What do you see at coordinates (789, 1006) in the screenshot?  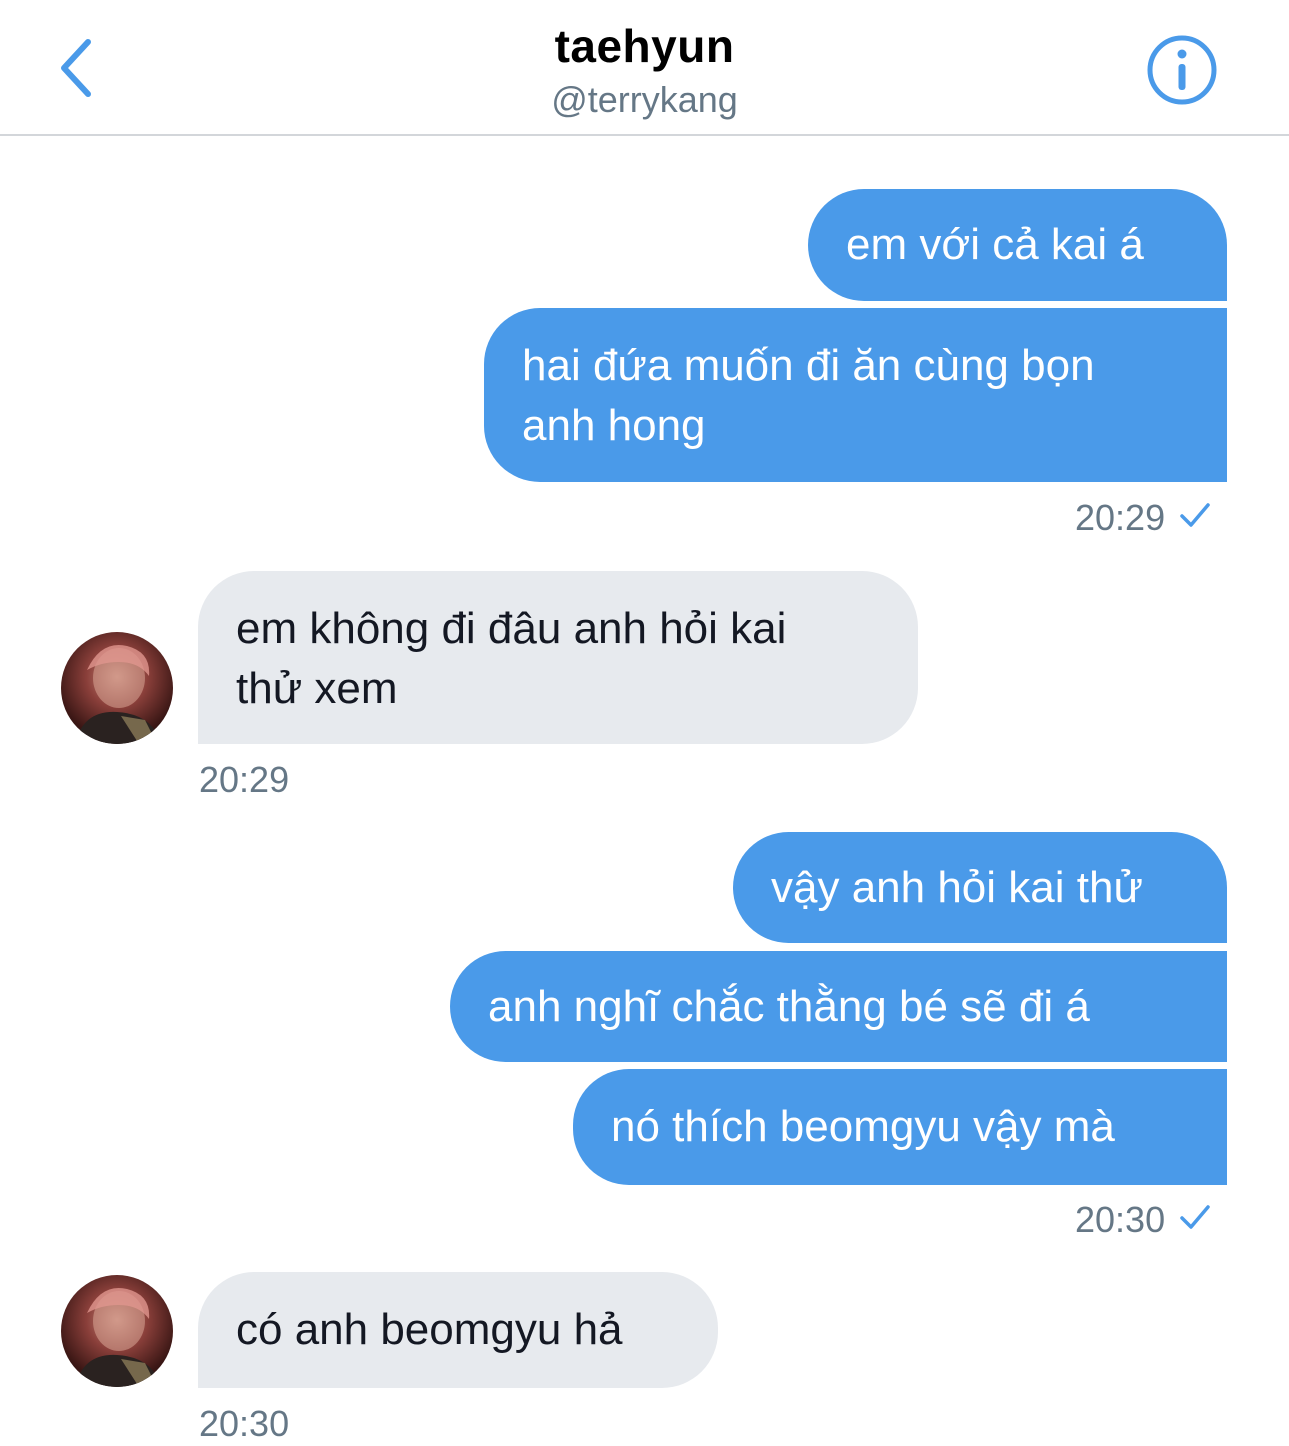 I see `message-text: anh nghĩ chắc thằng bé sẽ đi á` at bounding box center [789, 1006].